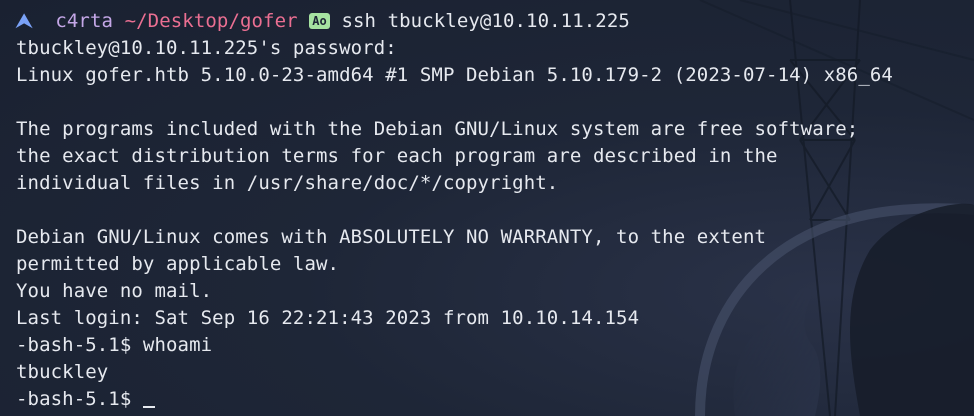  I want to click on active-prompt-line: -bash-5.1$, so click(491, 399).